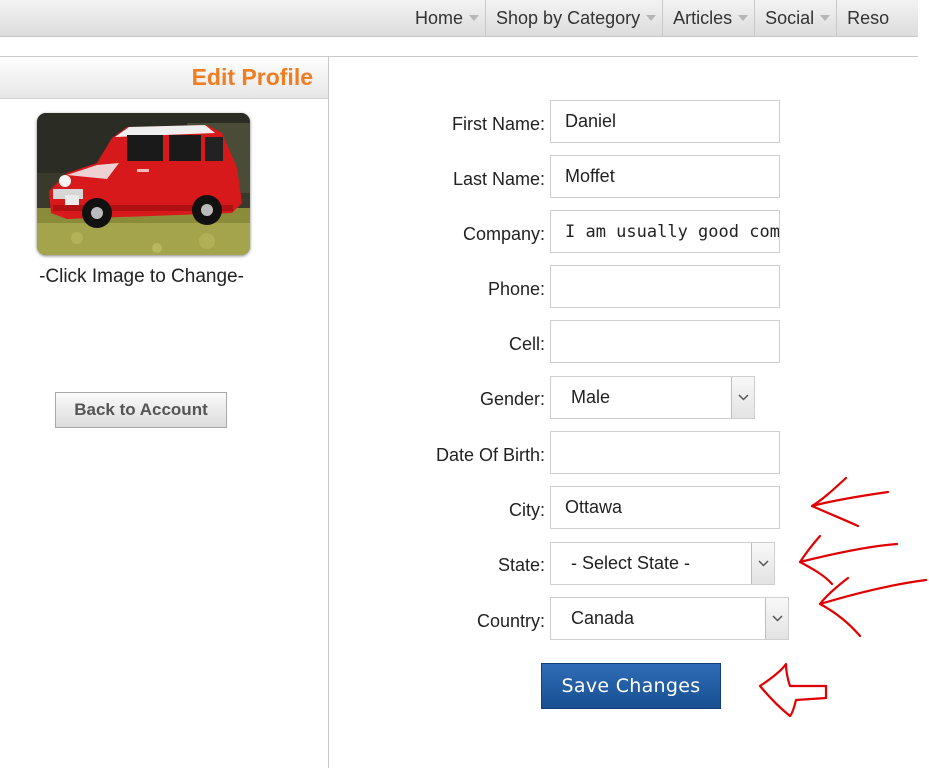  I want to click on last-name-label: Last Name:, so click(498, 179).